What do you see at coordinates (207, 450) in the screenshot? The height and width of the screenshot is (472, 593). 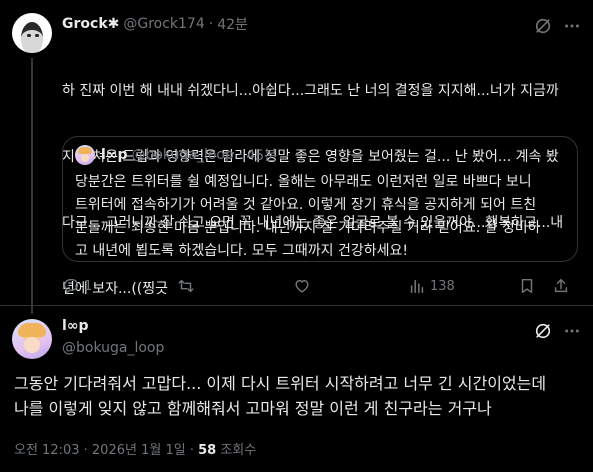 I see `views-count: 58` at bounding box center [207, 450].